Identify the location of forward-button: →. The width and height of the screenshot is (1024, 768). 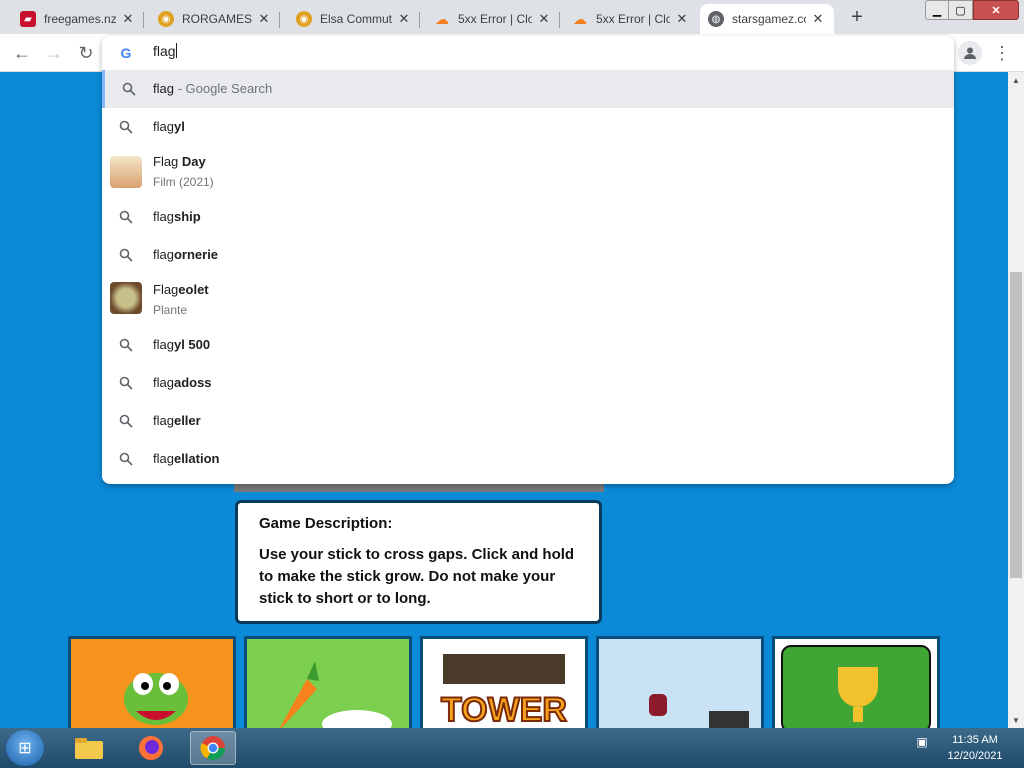
(54, 53).